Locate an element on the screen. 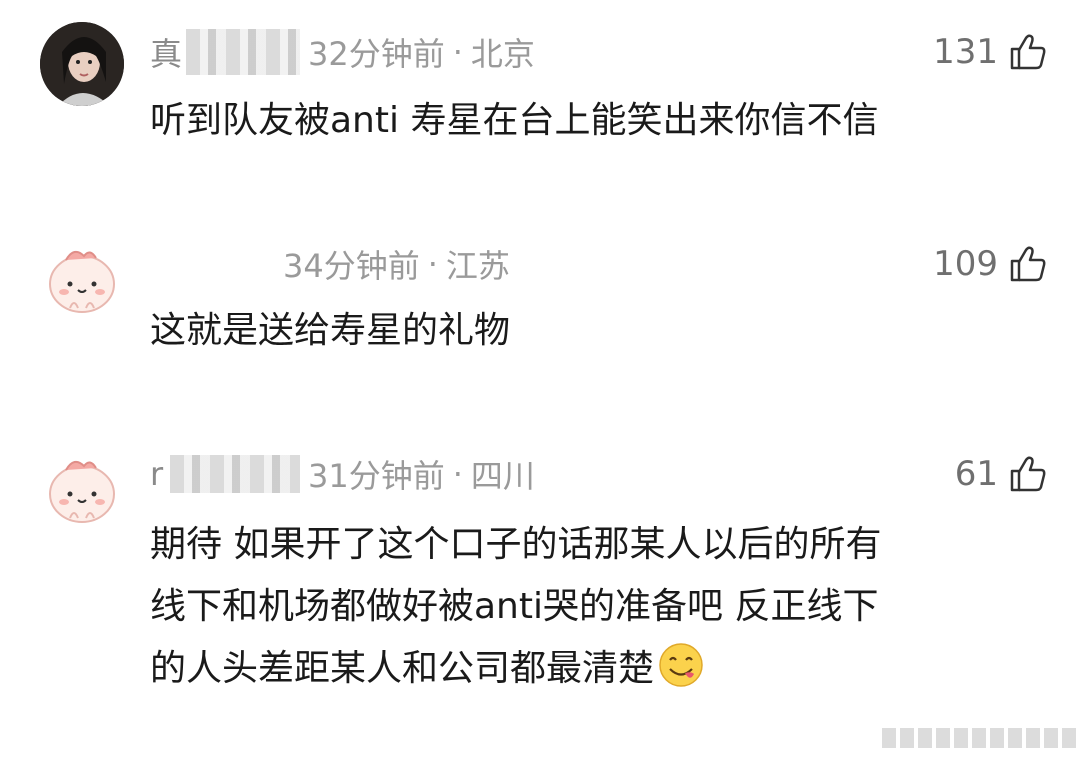 The width and height of the screenshot is (1090, 762). like-count: 109 is located at coordinates (965, 264).